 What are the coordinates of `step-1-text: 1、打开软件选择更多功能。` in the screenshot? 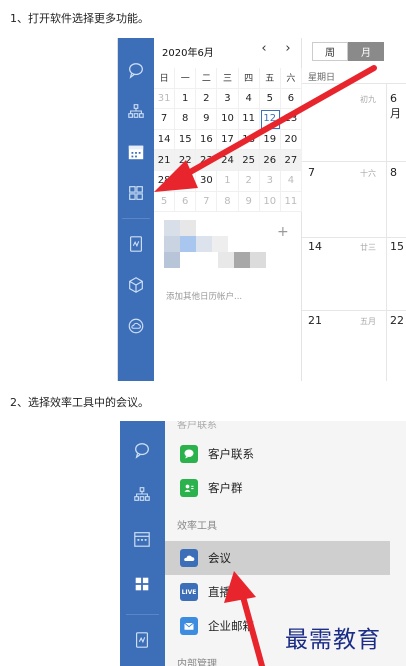 It's located at (79, 18).